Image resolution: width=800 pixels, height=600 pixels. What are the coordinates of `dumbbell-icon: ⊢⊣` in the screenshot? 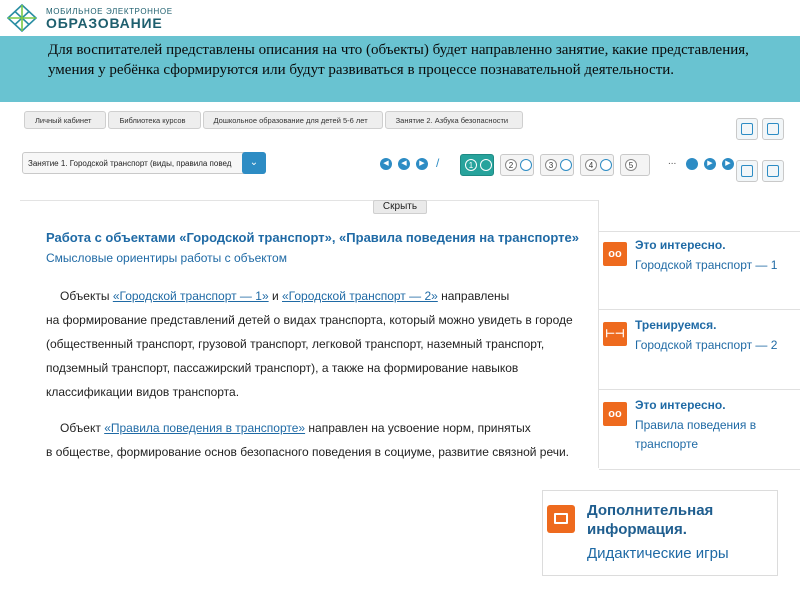 It's located at (615, 334).